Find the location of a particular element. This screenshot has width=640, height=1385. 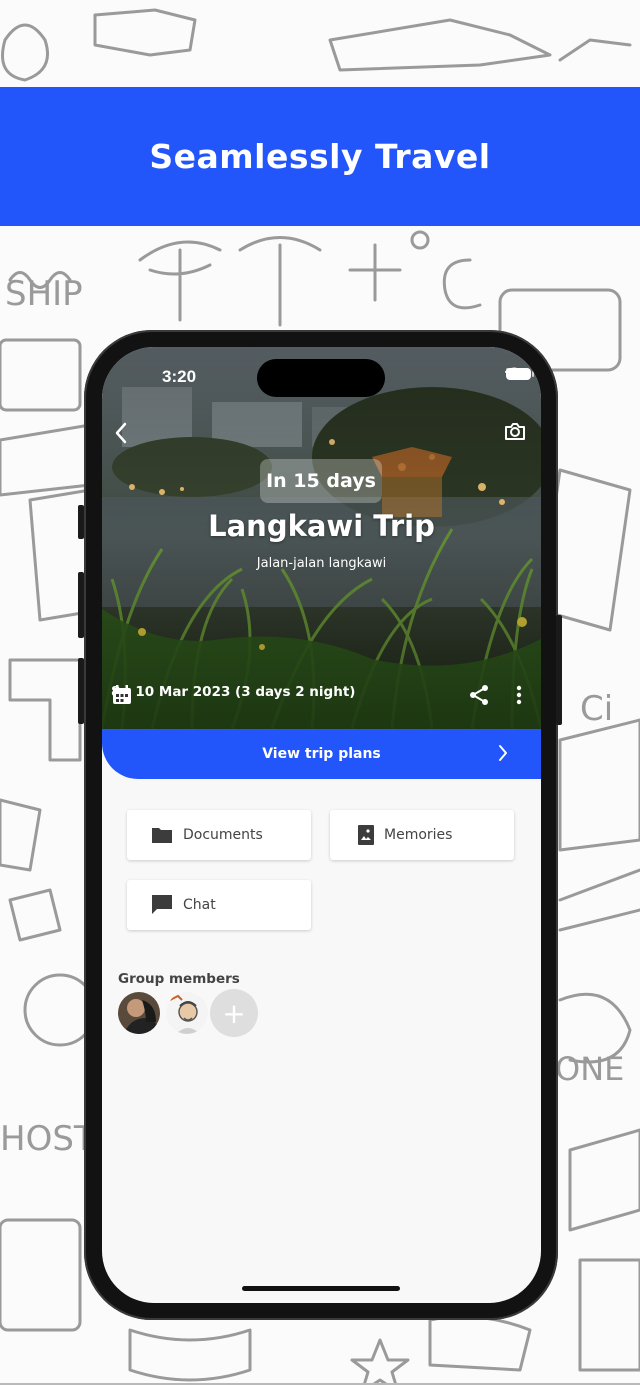

home-indicator is located at coordinates (321, 1288).